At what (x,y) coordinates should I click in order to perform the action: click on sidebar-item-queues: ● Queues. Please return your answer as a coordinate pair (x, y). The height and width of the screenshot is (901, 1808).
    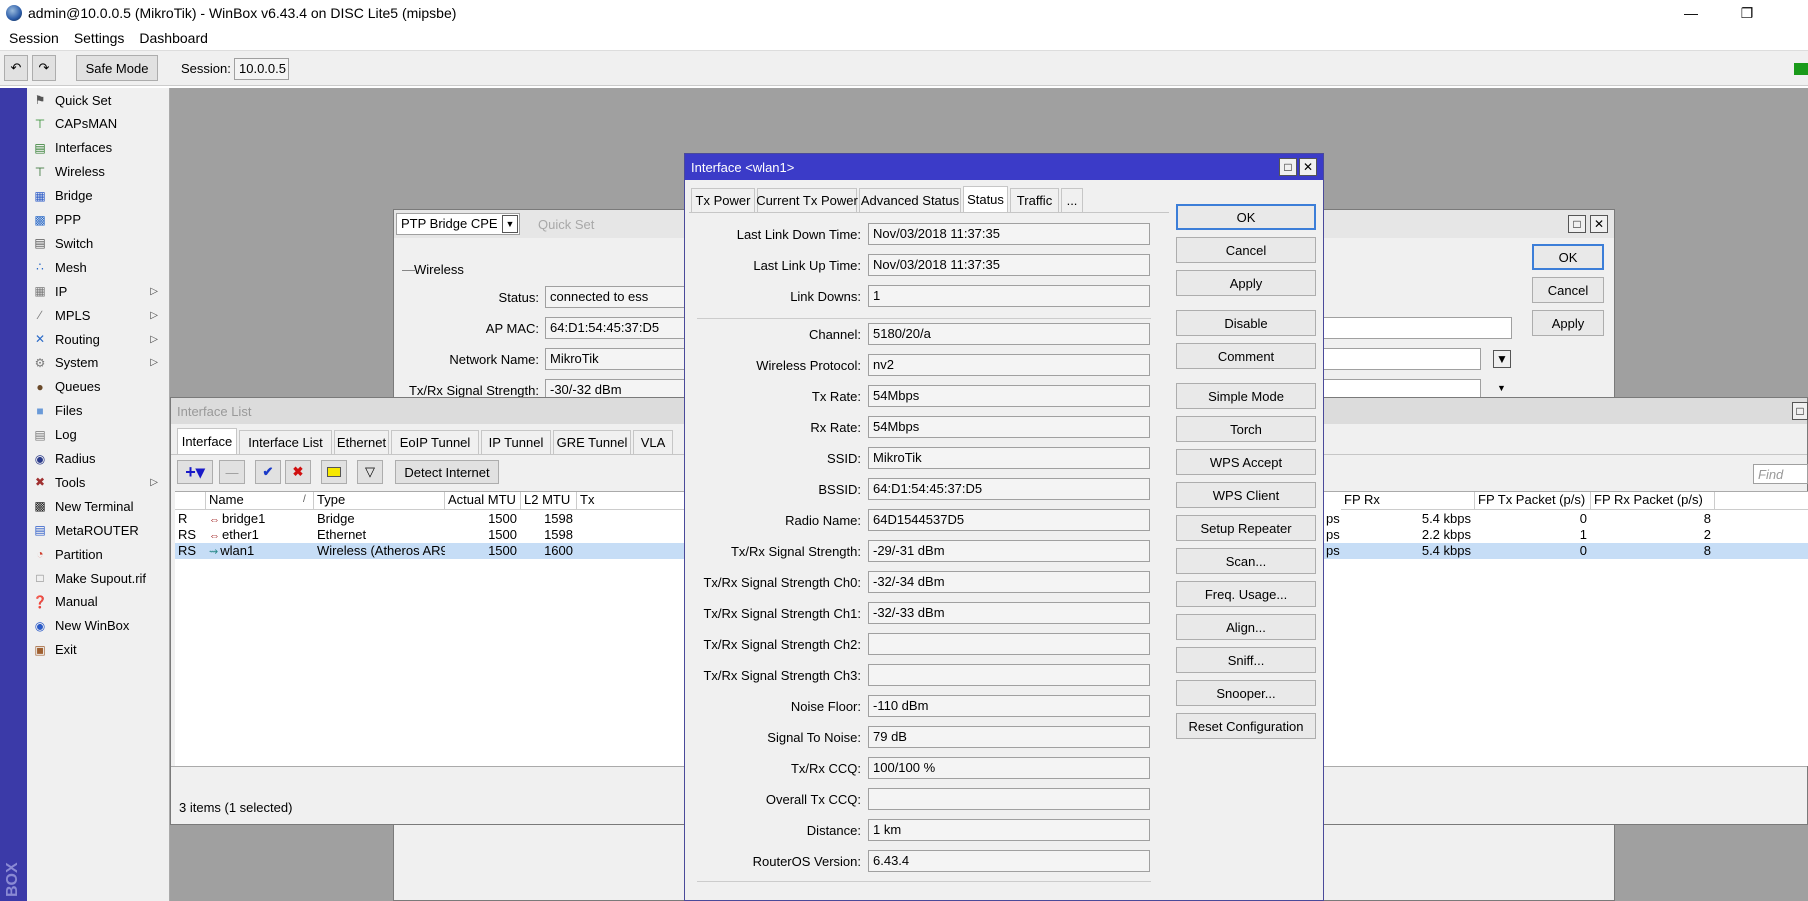
    Looking at the image, I should click on (98, 387).